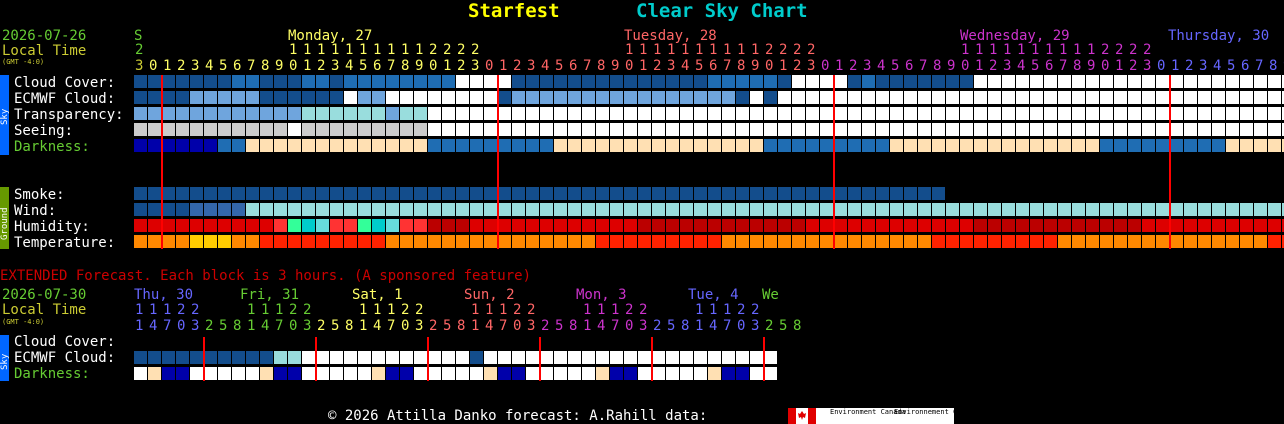 Image resolution: width=1284 pixels, height=424 pixels. I want to click on chart-name: Clear Sky Chart, so click(722, 11).